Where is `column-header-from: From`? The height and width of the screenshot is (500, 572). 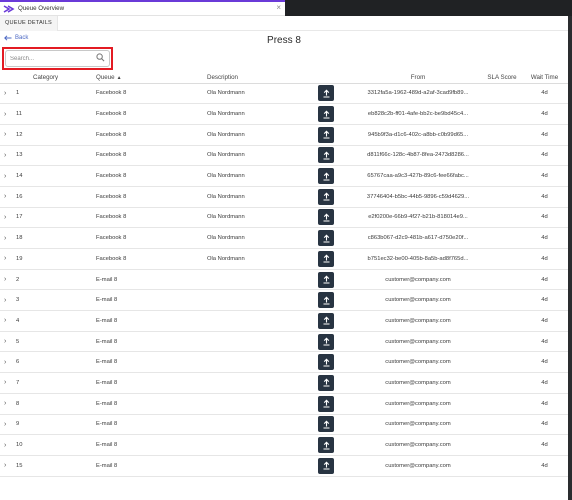
column-header-from: From is located at coordinates (418, 78).